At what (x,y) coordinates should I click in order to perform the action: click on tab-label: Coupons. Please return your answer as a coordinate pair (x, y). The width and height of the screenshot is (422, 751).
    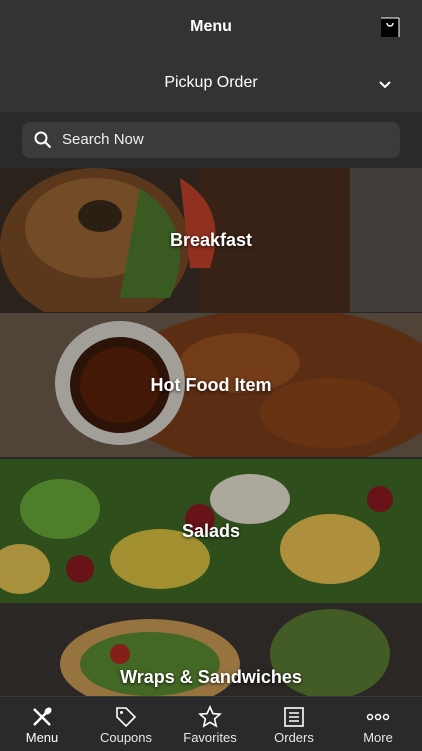
    Looking at the image, I should click on (126, 737).